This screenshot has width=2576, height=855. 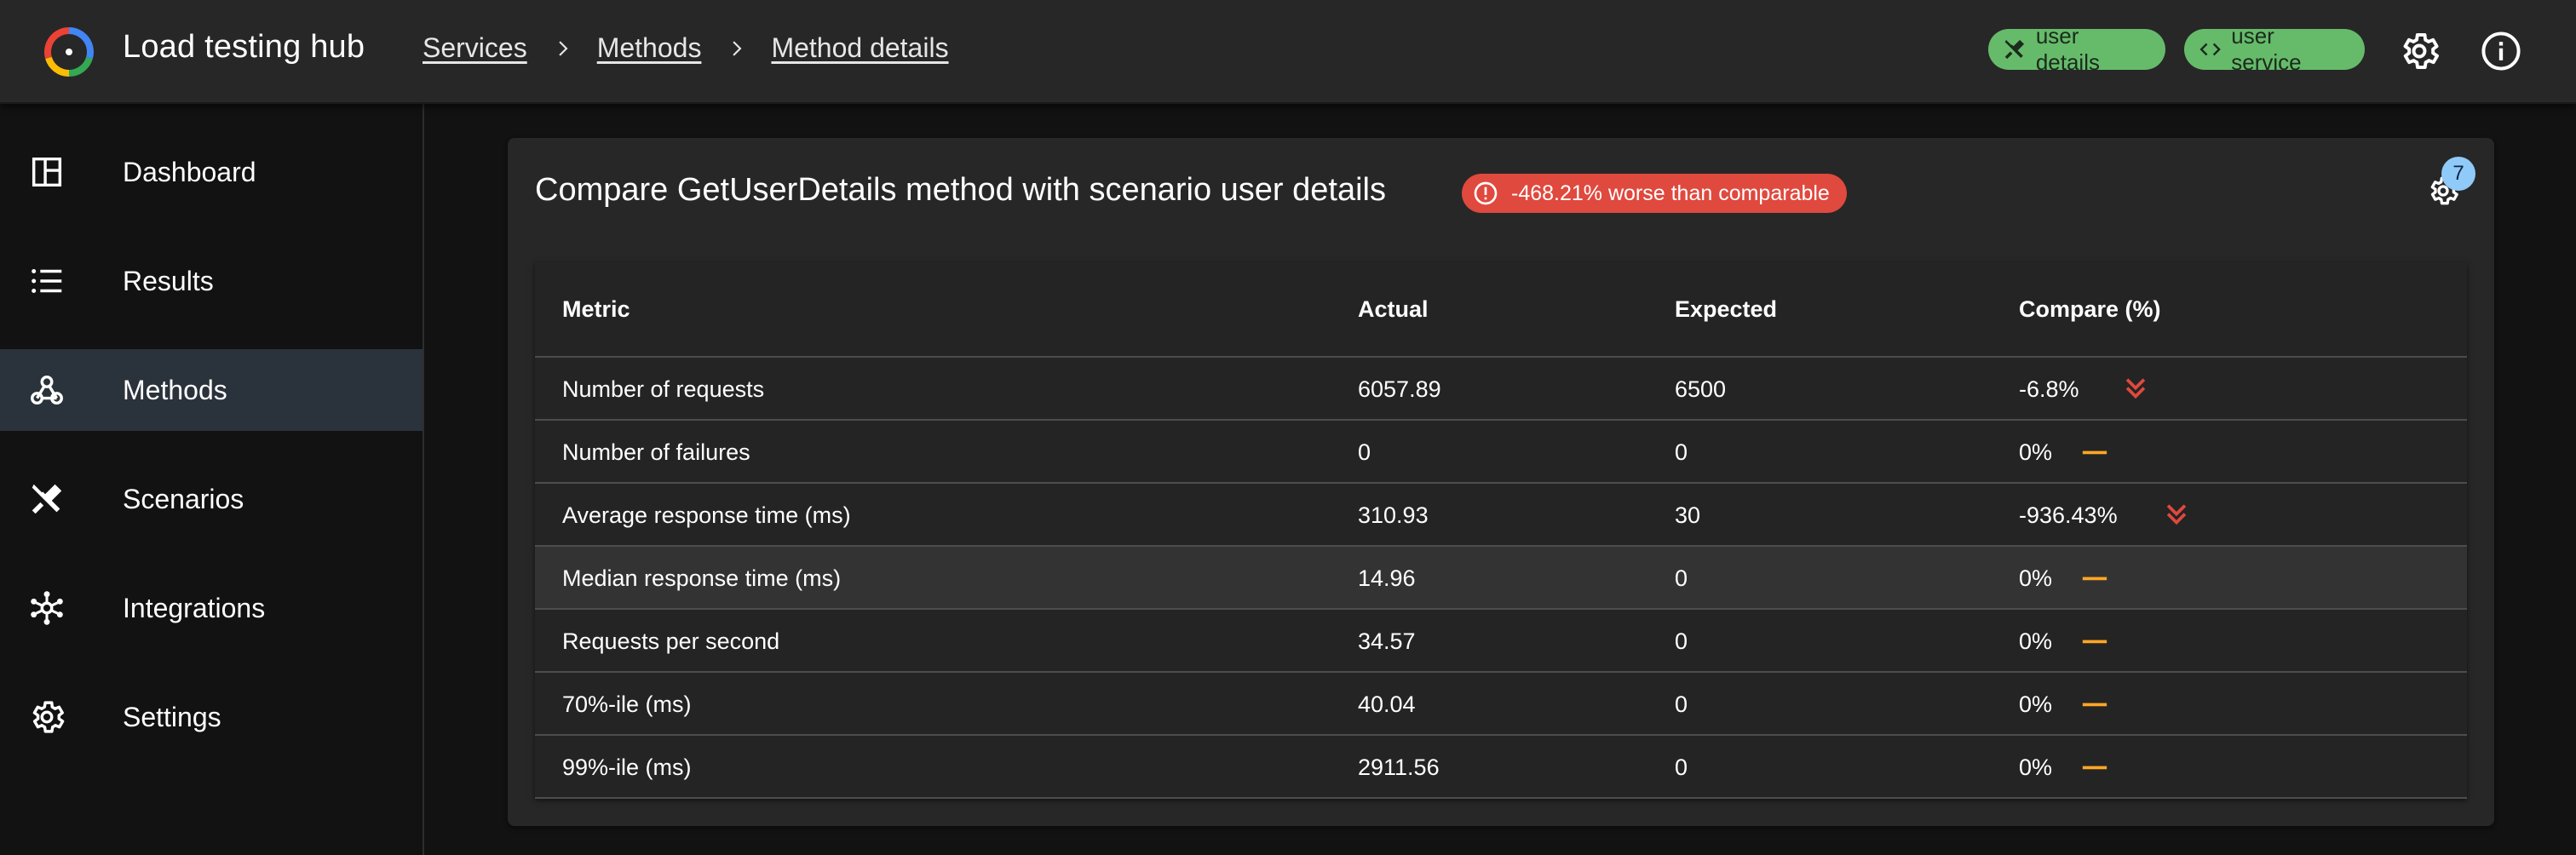 I want to click on sidebar-item-scenarios: Scenarios, so click(x=211, y=499).